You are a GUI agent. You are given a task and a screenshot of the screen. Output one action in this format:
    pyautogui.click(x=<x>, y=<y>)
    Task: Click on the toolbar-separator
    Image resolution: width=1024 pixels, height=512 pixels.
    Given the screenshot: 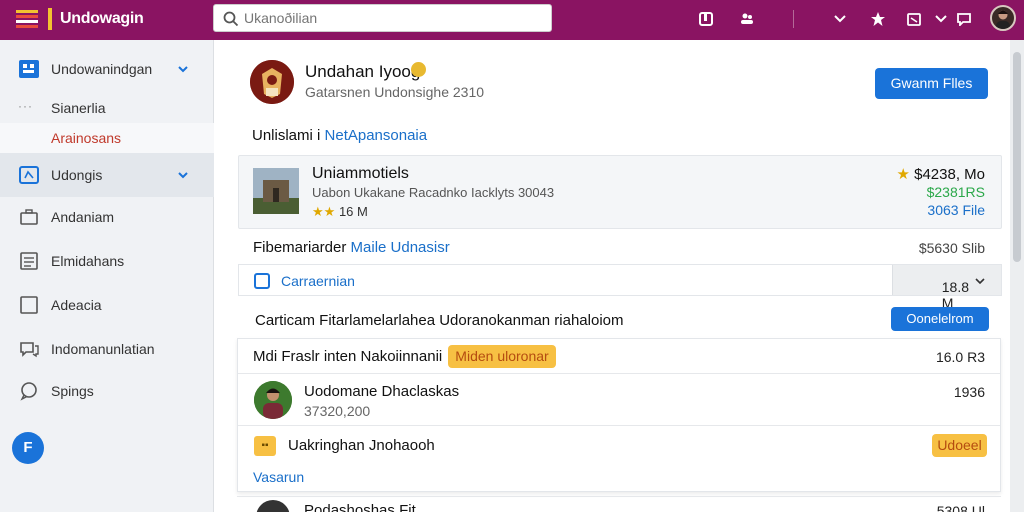 What is the action you would take?
    pyautogui.click(x=793, y=19)
    